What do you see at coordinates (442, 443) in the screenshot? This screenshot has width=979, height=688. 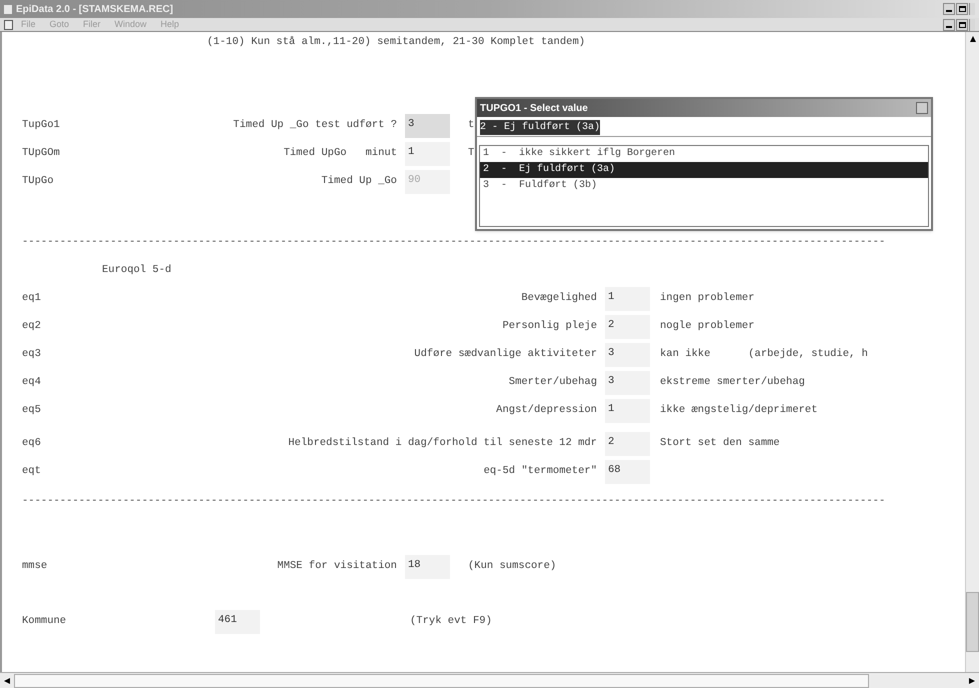 I see `field-prompt: Helbredstilstand i dag/forhold til seneste 12 mdr` at bounding box center [442, 443].